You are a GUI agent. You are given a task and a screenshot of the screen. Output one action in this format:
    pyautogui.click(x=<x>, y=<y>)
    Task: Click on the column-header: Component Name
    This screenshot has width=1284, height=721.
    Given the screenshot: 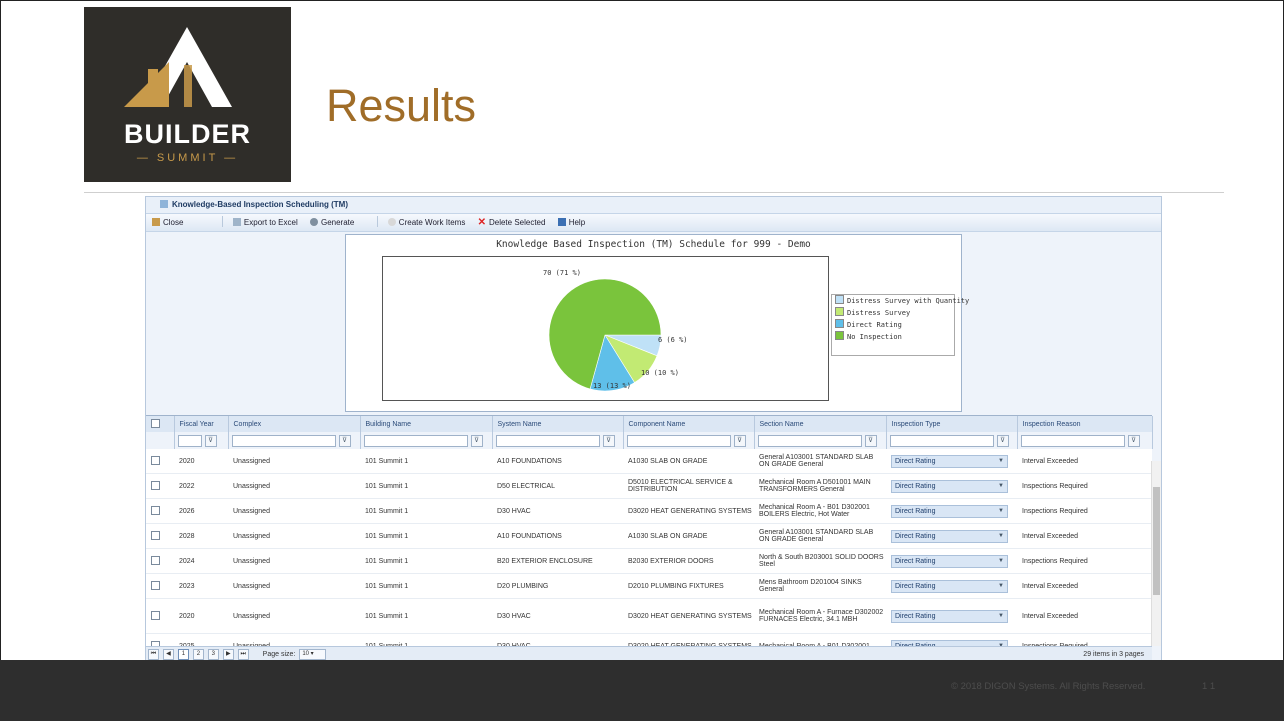 What is the action you would take?
    pyautogui.click(x=689, y=424)
    